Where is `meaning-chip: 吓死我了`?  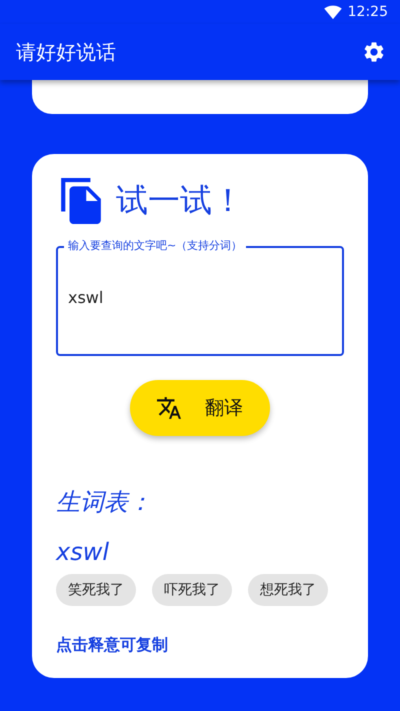 meaning-chip: 吓死我了 is located at coordinates (192, 590).